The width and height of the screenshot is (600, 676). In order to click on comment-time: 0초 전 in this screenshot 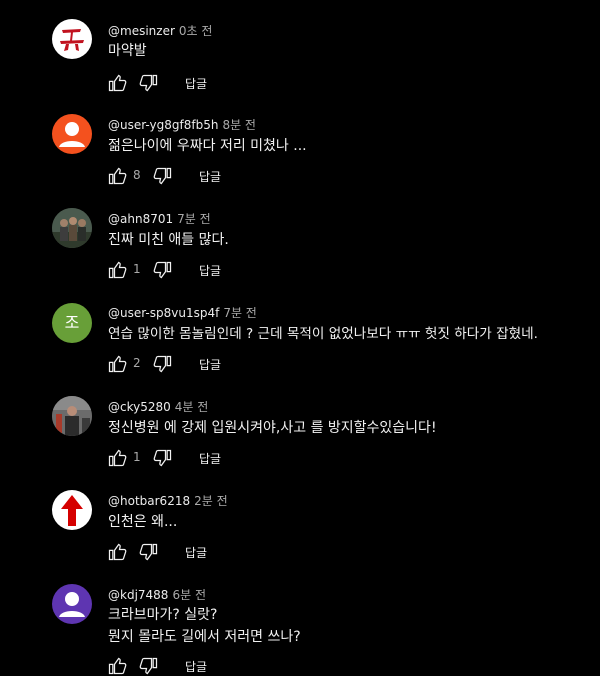, I will do `click(196, 31)`.